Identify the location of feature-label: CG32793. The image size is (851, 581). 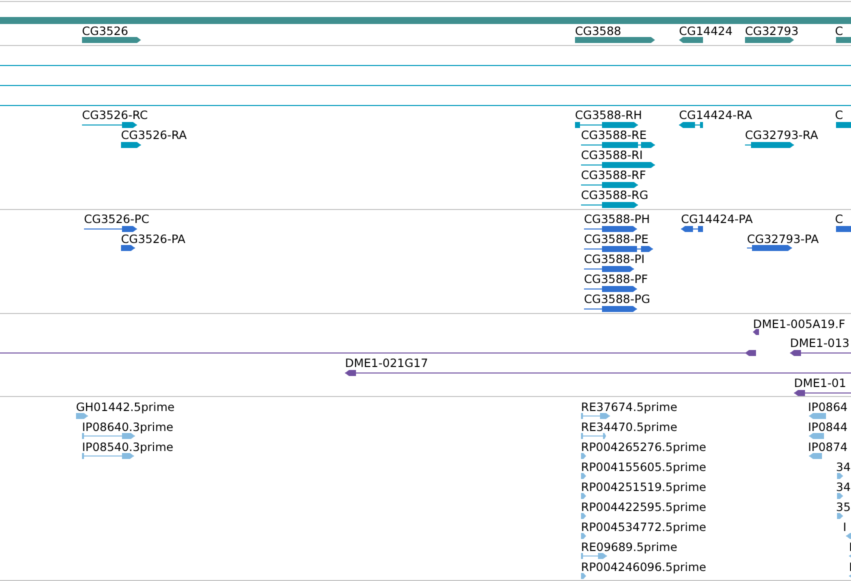
(772, 31).